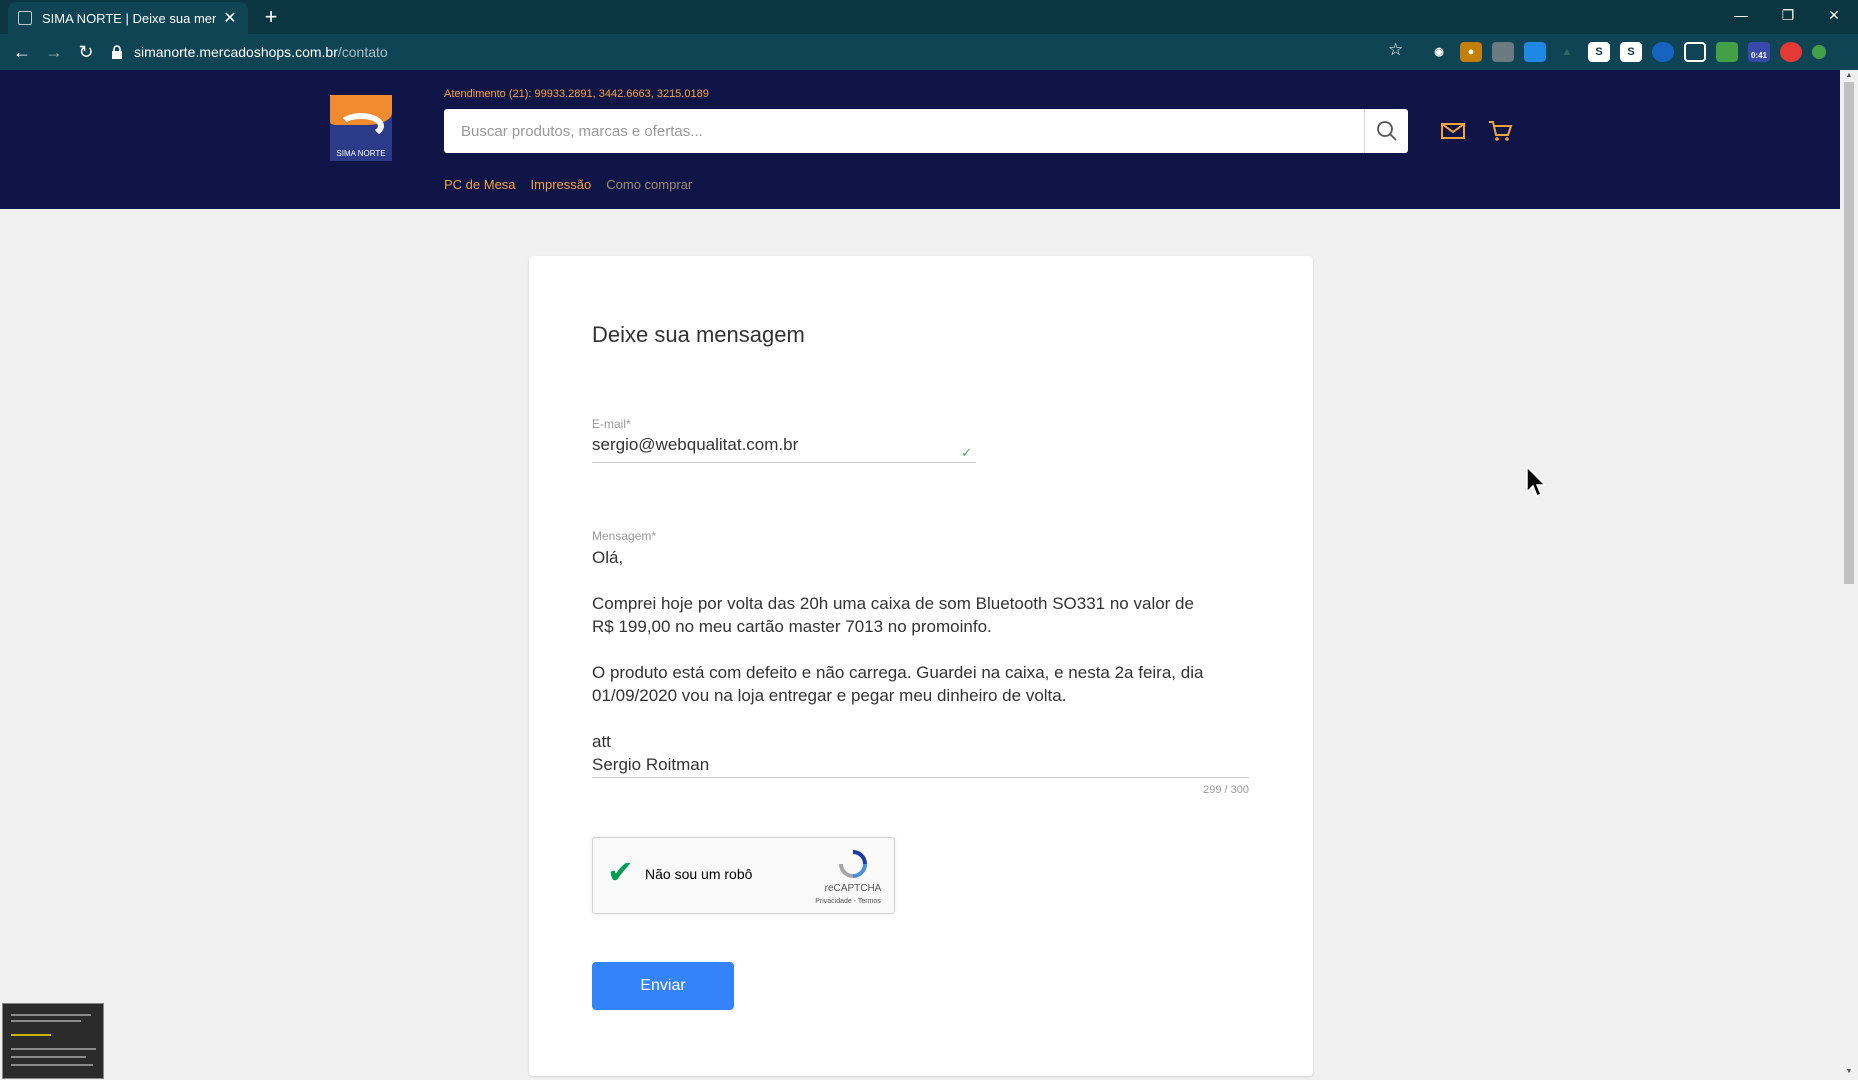 The image size is (1858, 1080). I want to click on close-window-button: ✕, so click(1834, 15).